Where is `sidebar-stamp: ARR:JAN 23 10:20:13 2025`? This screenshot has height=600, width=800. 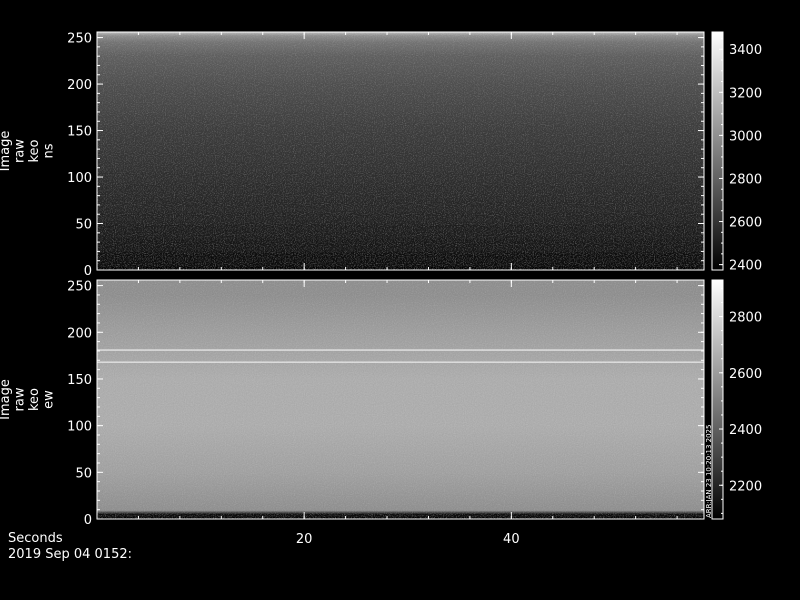 sidebar-stamp: ARR:JAN 23 10:20:13 2025 is located at coordinates (709, 471).